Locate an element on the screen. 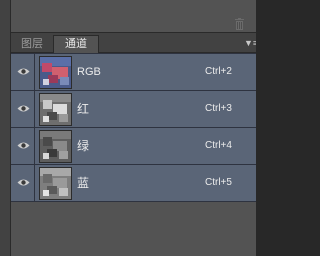 The height and width of the screenshot is (256, 320). channel-row-red: 红 Ctrl+3 is located at coordinates (133, 109).